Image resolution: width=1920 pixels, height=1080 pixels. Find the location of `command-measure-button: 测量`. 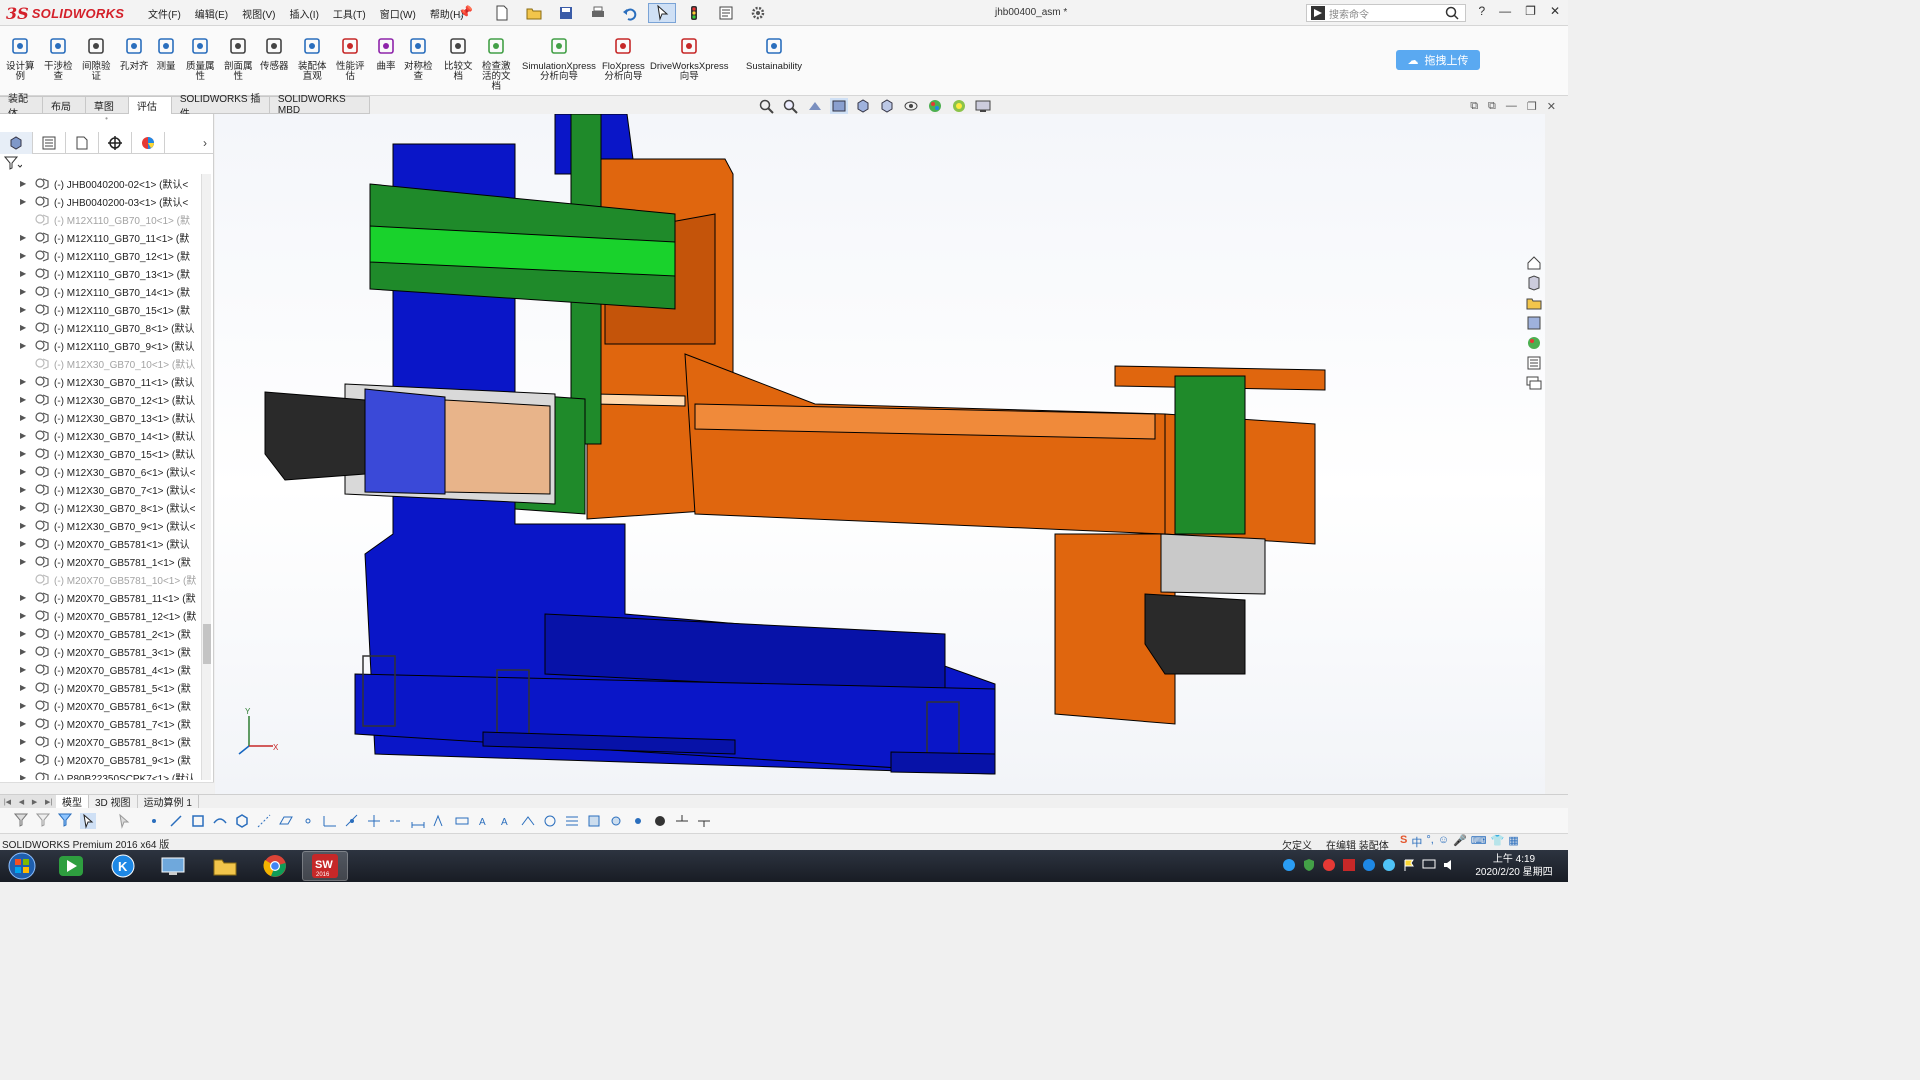

command-measure-button: 测量 is located at coordinates (166, 54).